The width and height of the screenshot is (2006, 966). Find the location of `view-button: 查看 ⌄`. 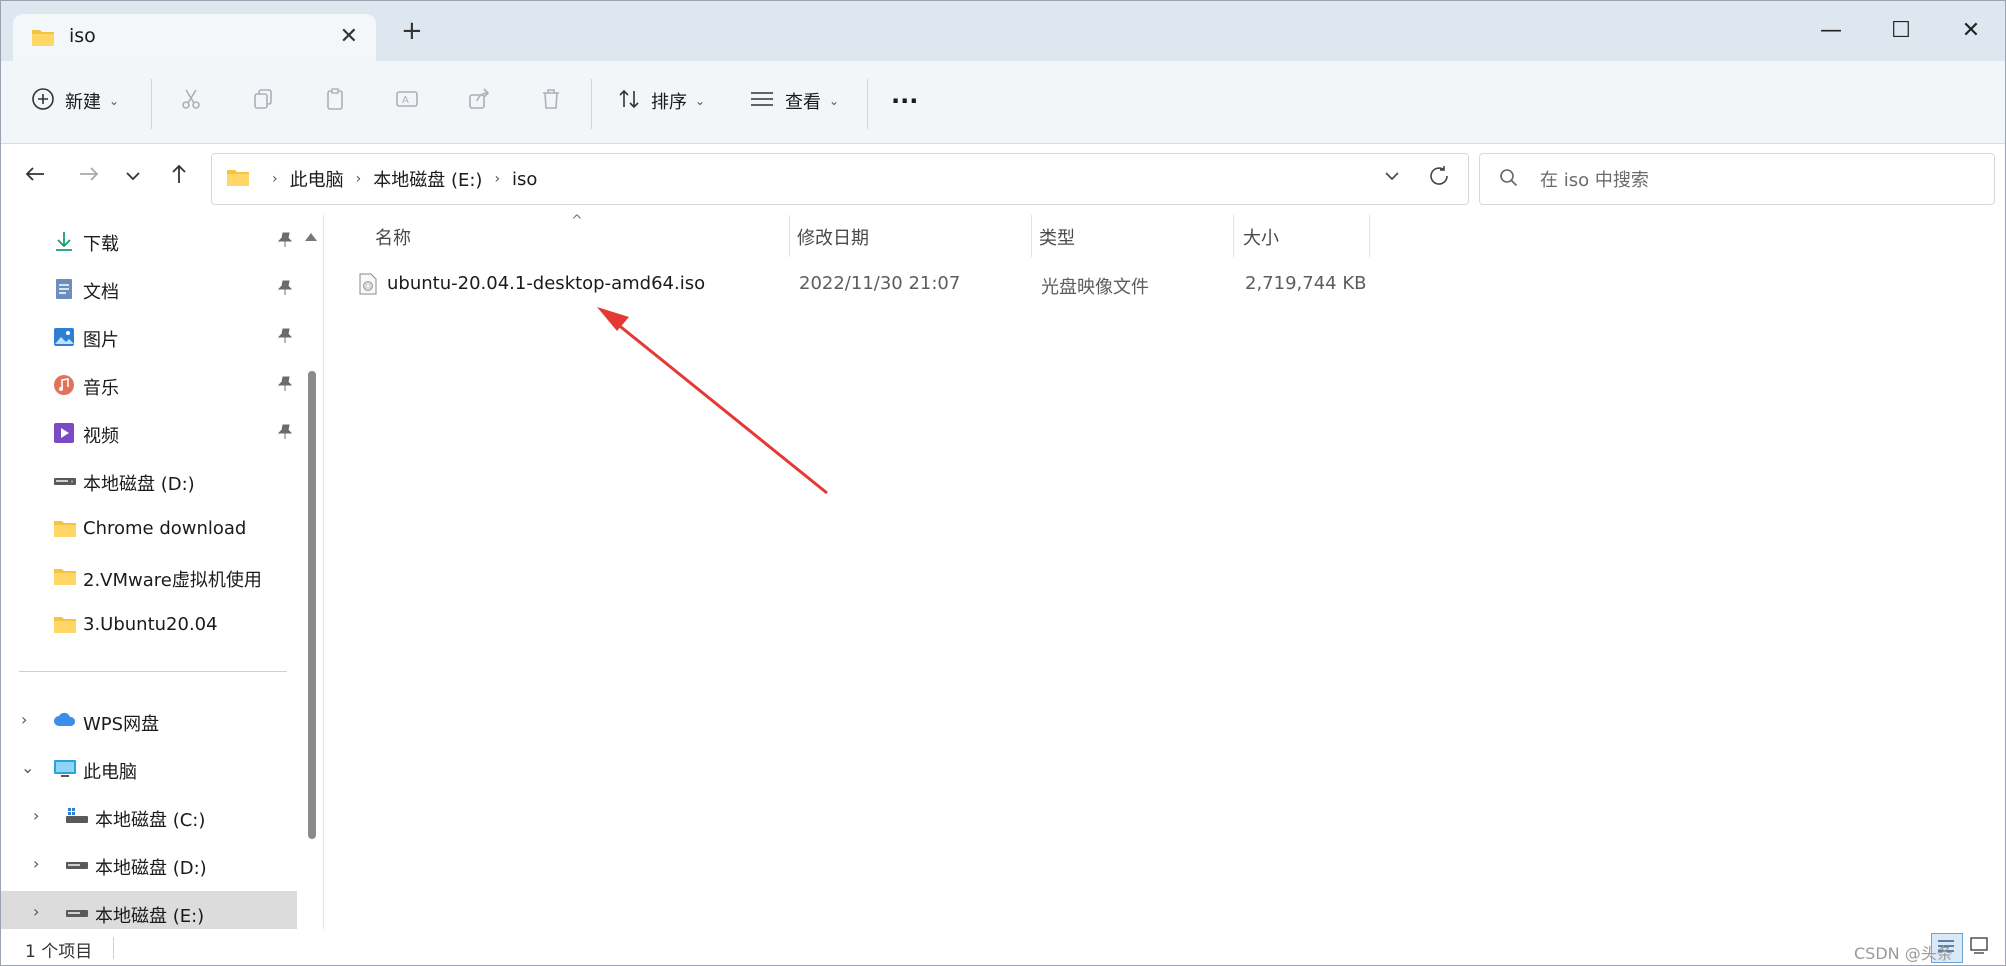

view-button: 查看 ⌄ is located at coordinates (794, 101).